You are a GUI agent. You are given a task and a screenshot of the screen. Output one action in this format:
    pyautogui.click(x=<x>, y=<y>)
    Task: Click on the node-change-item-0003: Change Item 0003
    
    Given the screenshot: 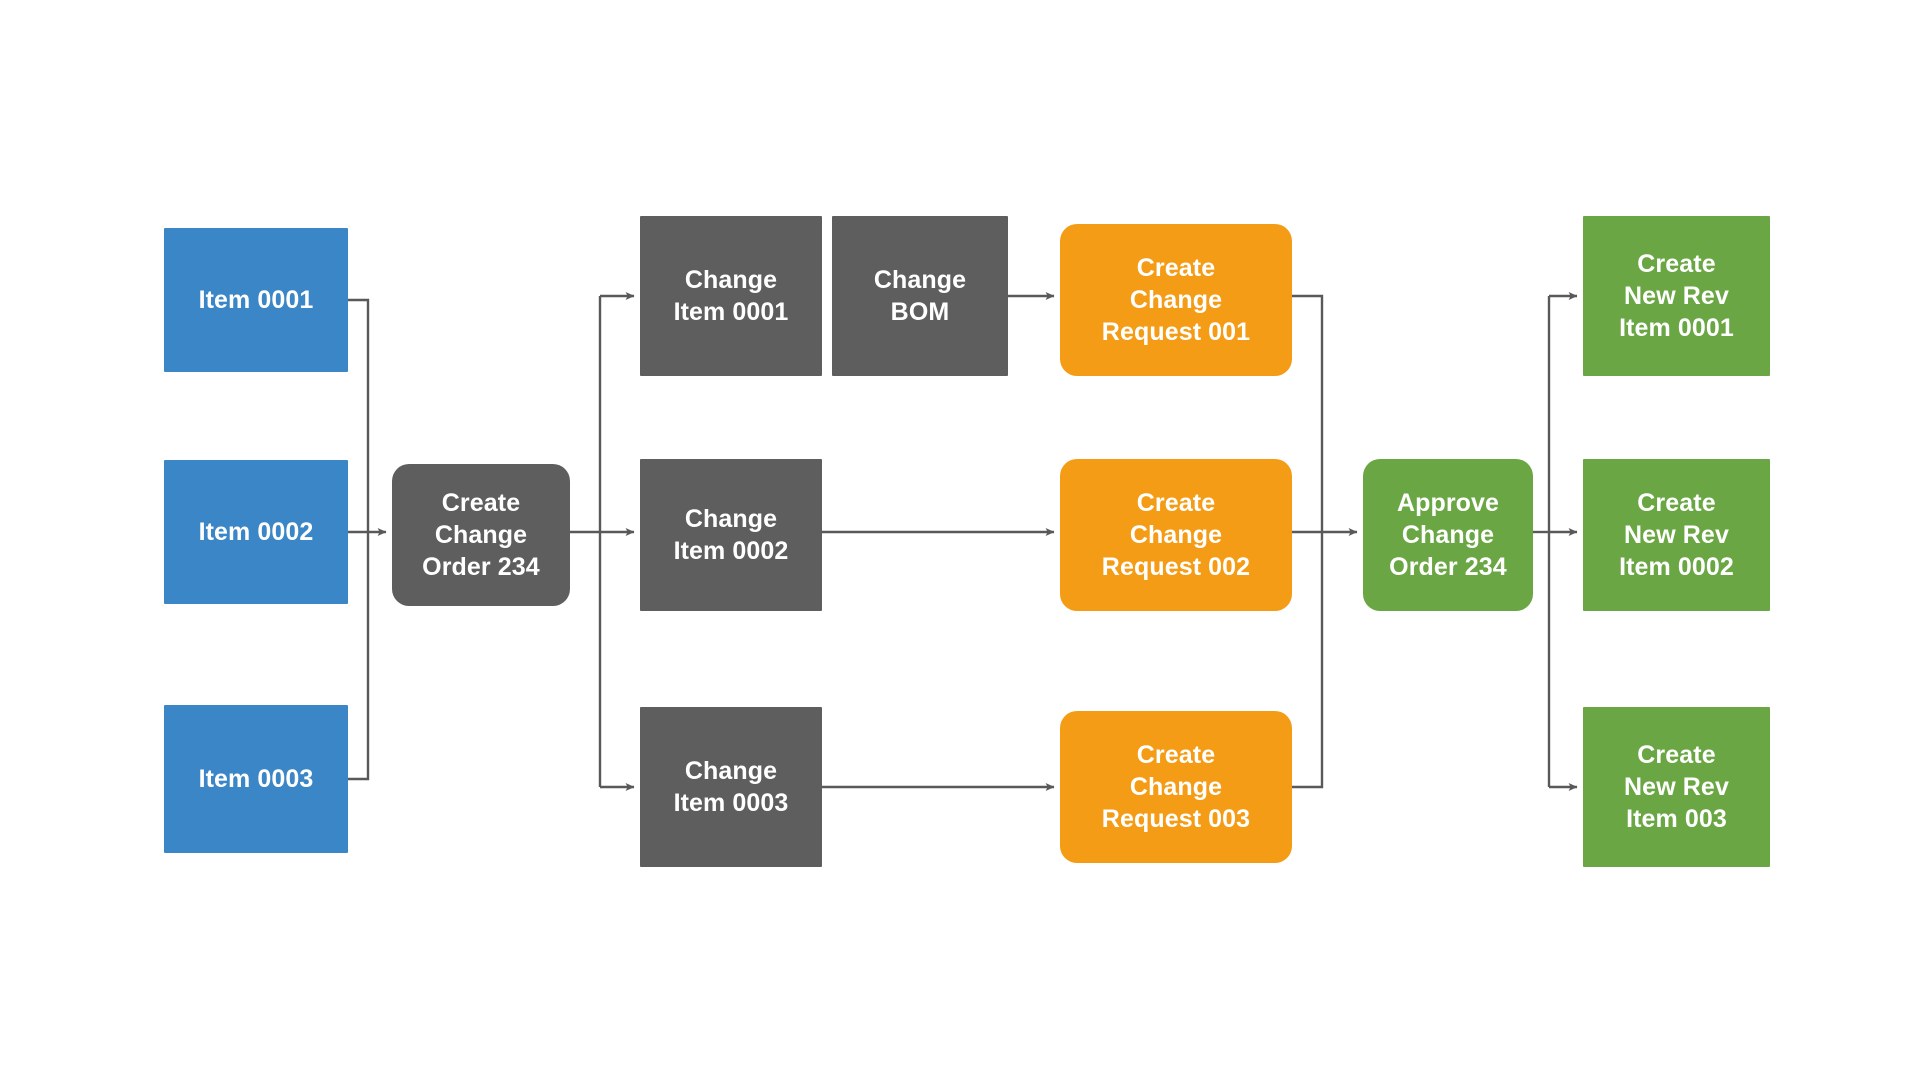 What is the action you would take?
    pyautogui.click(x=731, y=787)
    